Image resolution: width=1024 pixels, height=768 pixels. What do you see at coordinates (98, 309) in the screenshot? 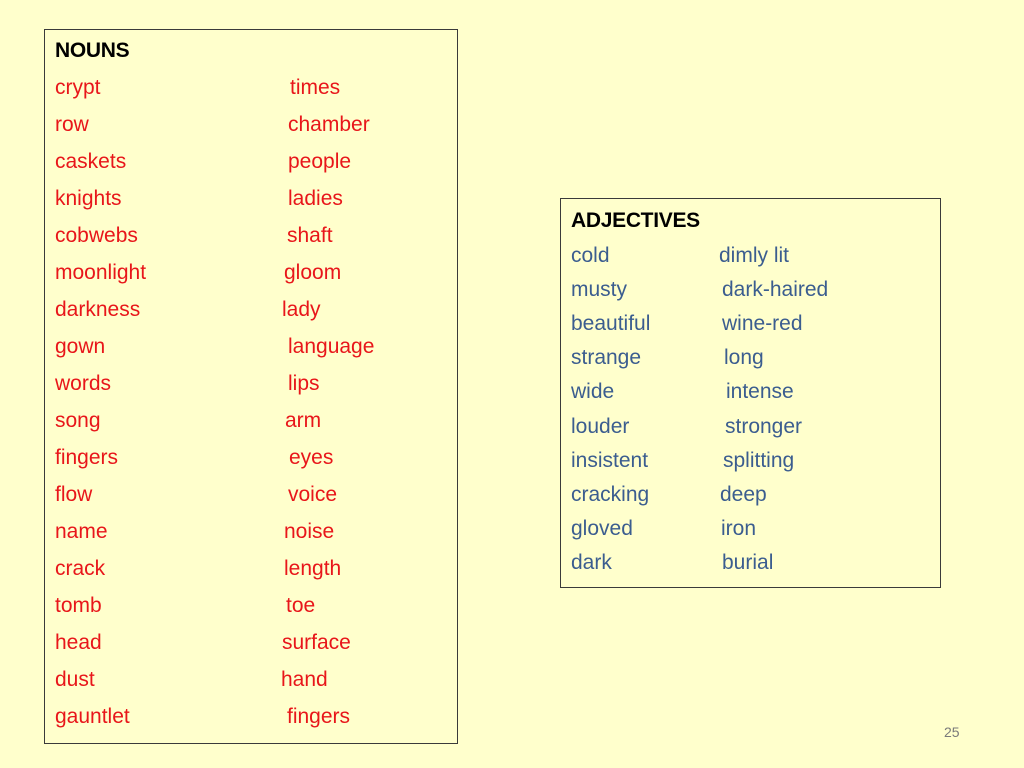
I see `noun-word: darkness` at bounding box center [98, 309].